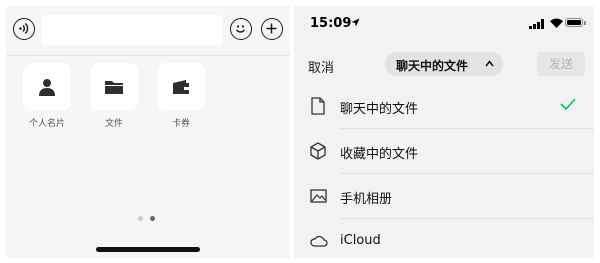 The width and height of the screenshot is (600, 263). Describe the element at coordinates (536, 24) in the screenshot. I see `cellular-signal-icon` at that location.